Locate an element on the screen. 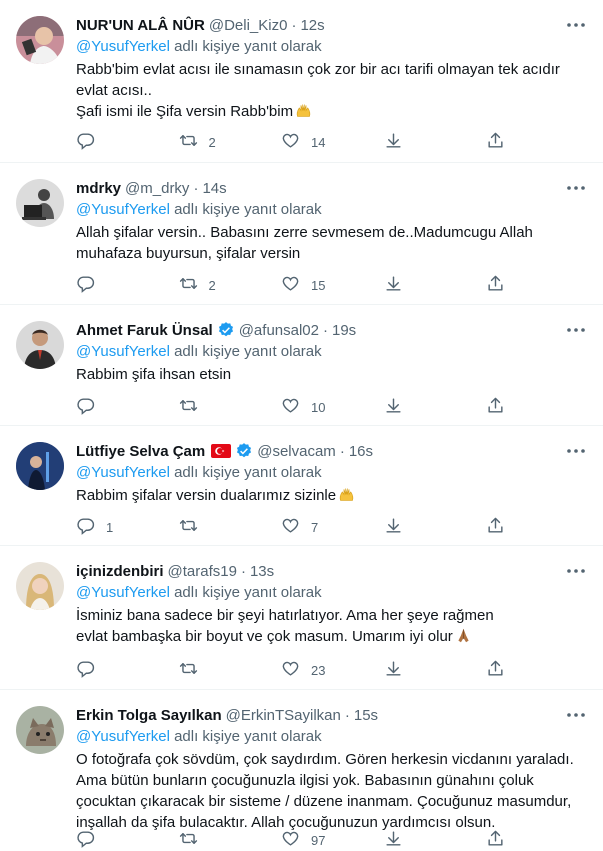 The height and width of the screenshot is (851, 603). like-button: 14 is located at coordinates (331, 142).